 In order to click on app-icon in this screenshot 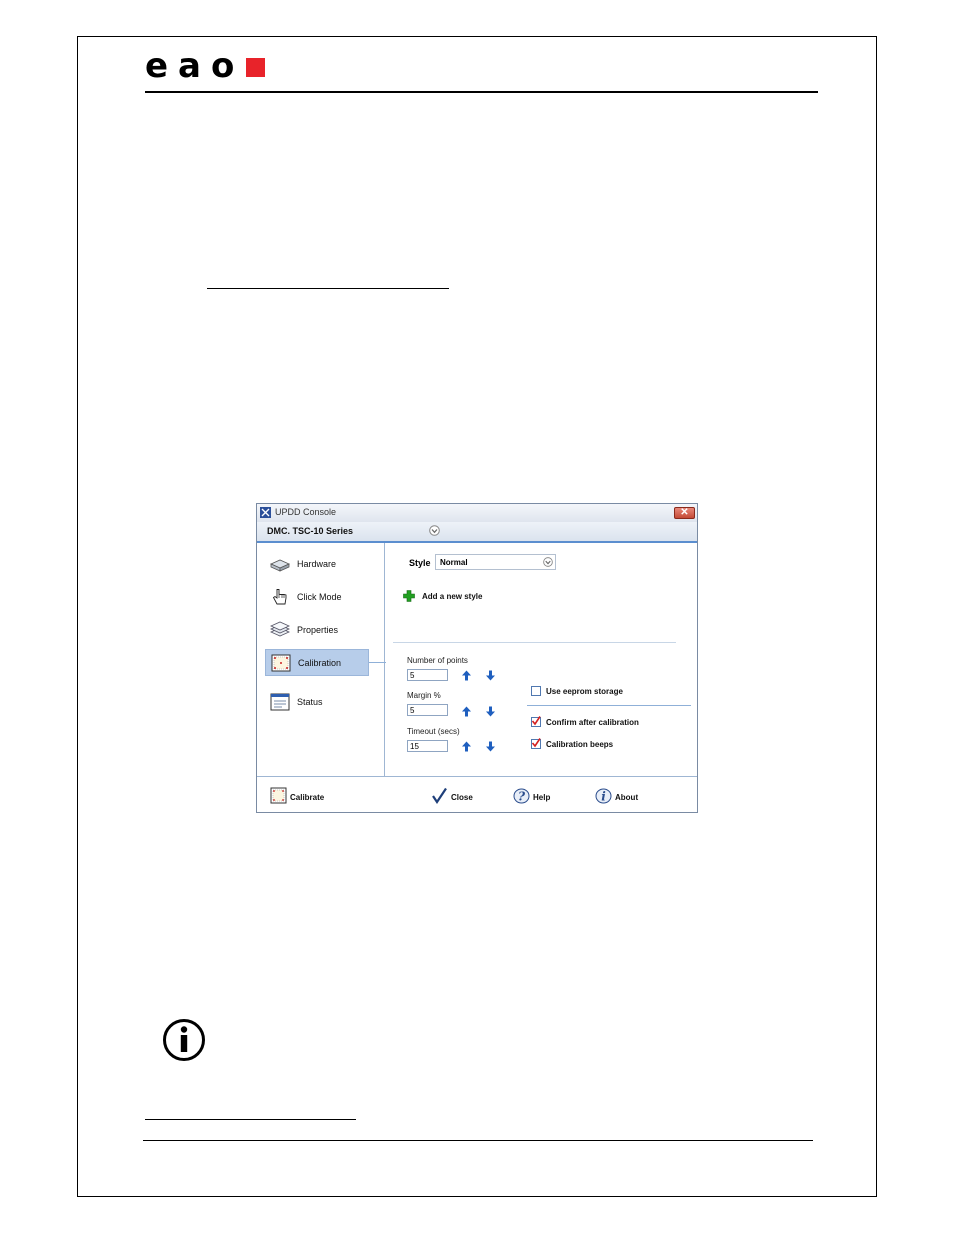, I will do `click(265, 512)`.